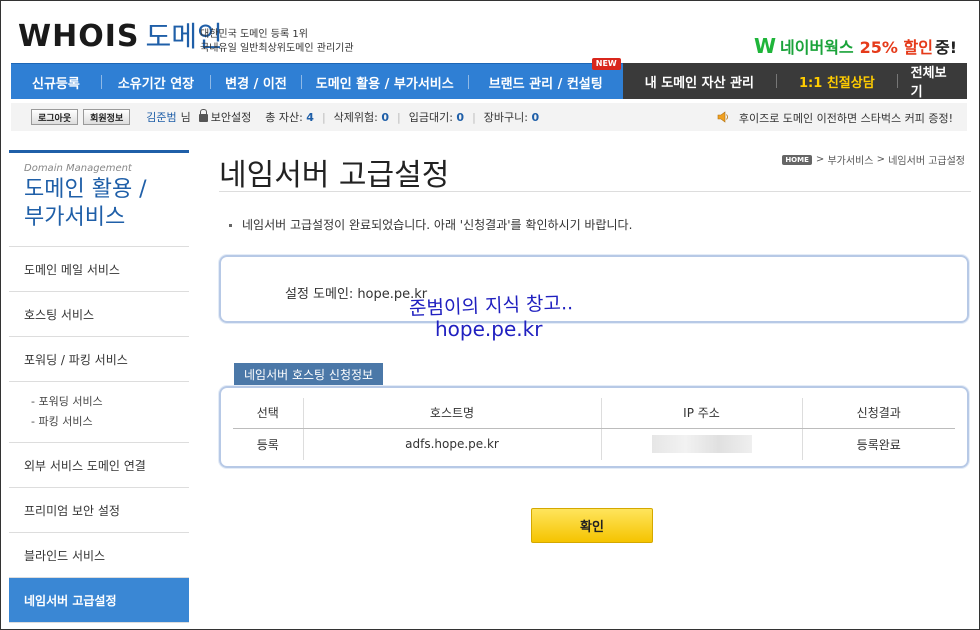 The height and width of the screenshot is (630, 980). What do you see at coordinates (878, 444) in the screenshot?
I see `cell-result: 등록완료` at bounding box center [878, 444].